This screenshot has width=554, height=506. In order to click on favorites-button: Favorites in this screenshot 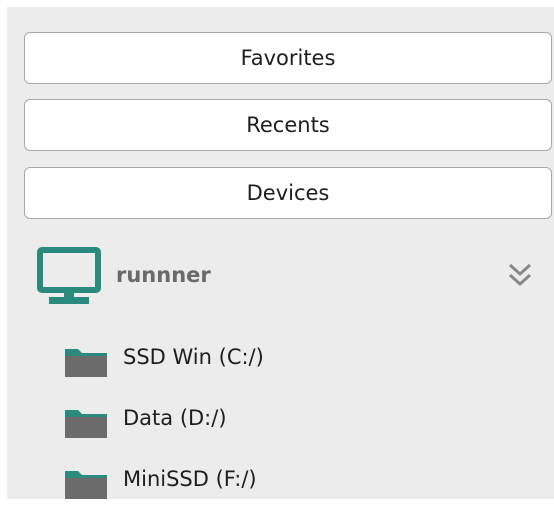, I will do `click(288, 58)`.